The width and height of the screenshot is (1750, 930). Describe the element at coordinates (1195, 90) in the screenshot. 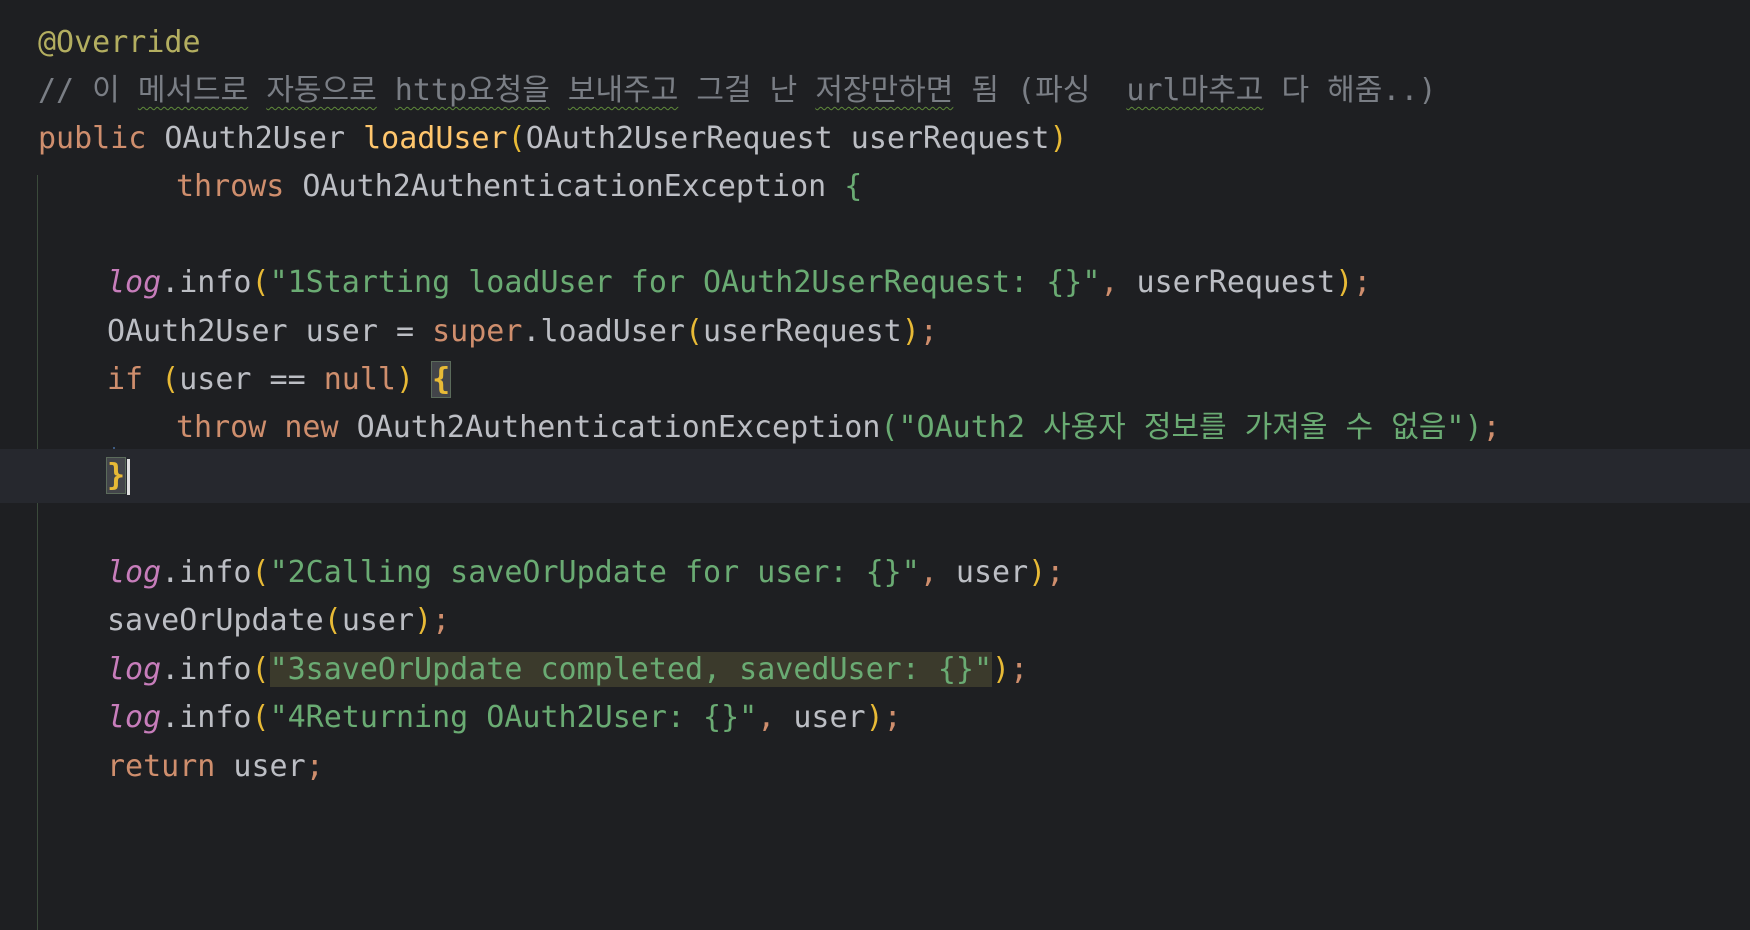

I see `comment-typo: url마추고` at that location.